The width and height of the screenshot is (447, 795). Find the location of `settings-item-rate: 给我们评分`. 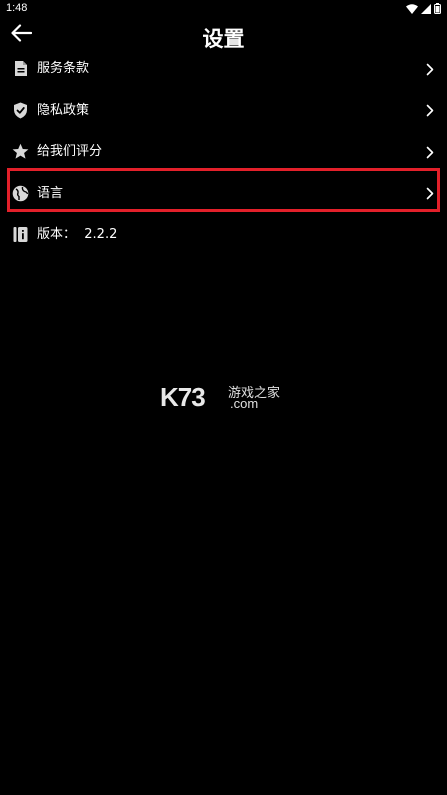

settings-item-rate: 给我们评分 is located at coordinates (223, 152).